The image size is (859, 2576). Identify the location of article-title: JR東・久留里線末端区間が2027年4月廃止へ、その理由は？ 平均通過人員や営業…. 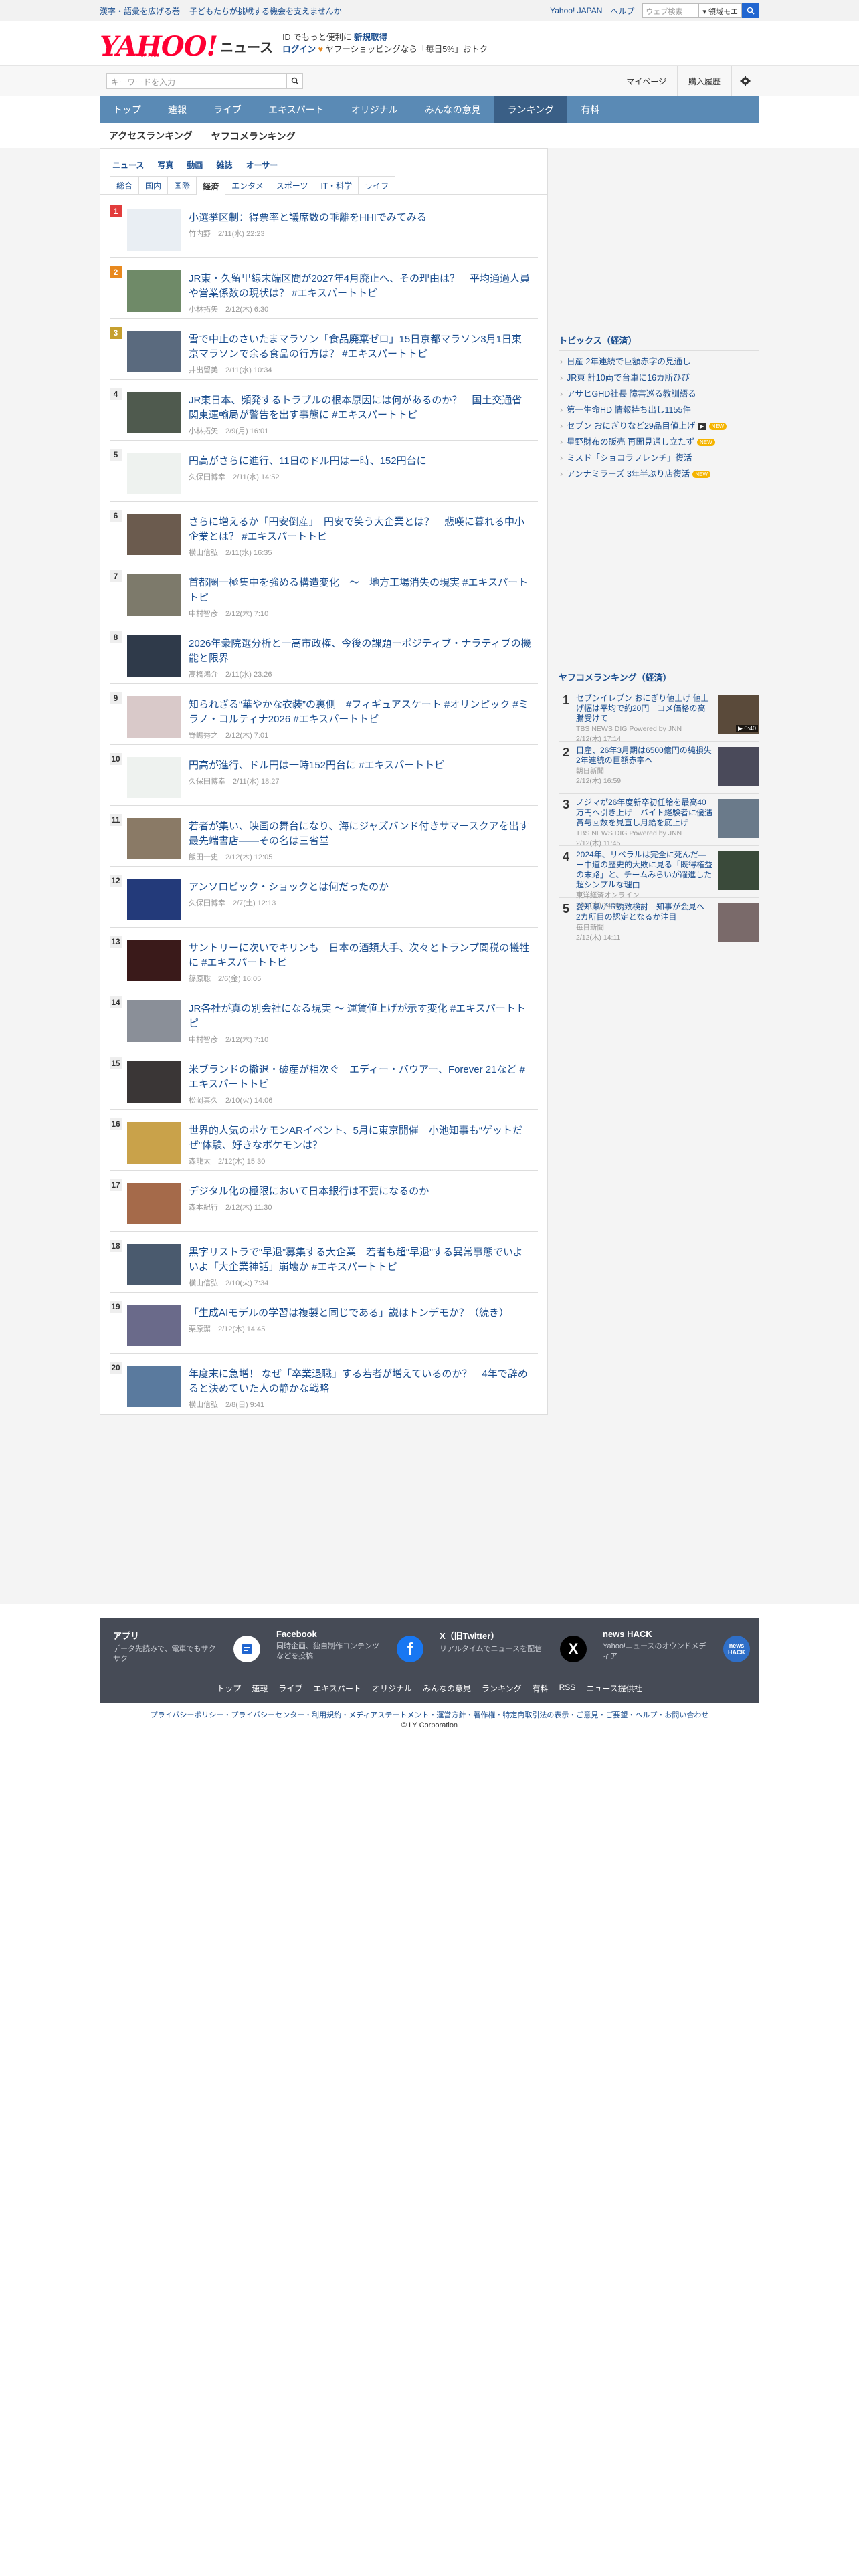
(360, 286).